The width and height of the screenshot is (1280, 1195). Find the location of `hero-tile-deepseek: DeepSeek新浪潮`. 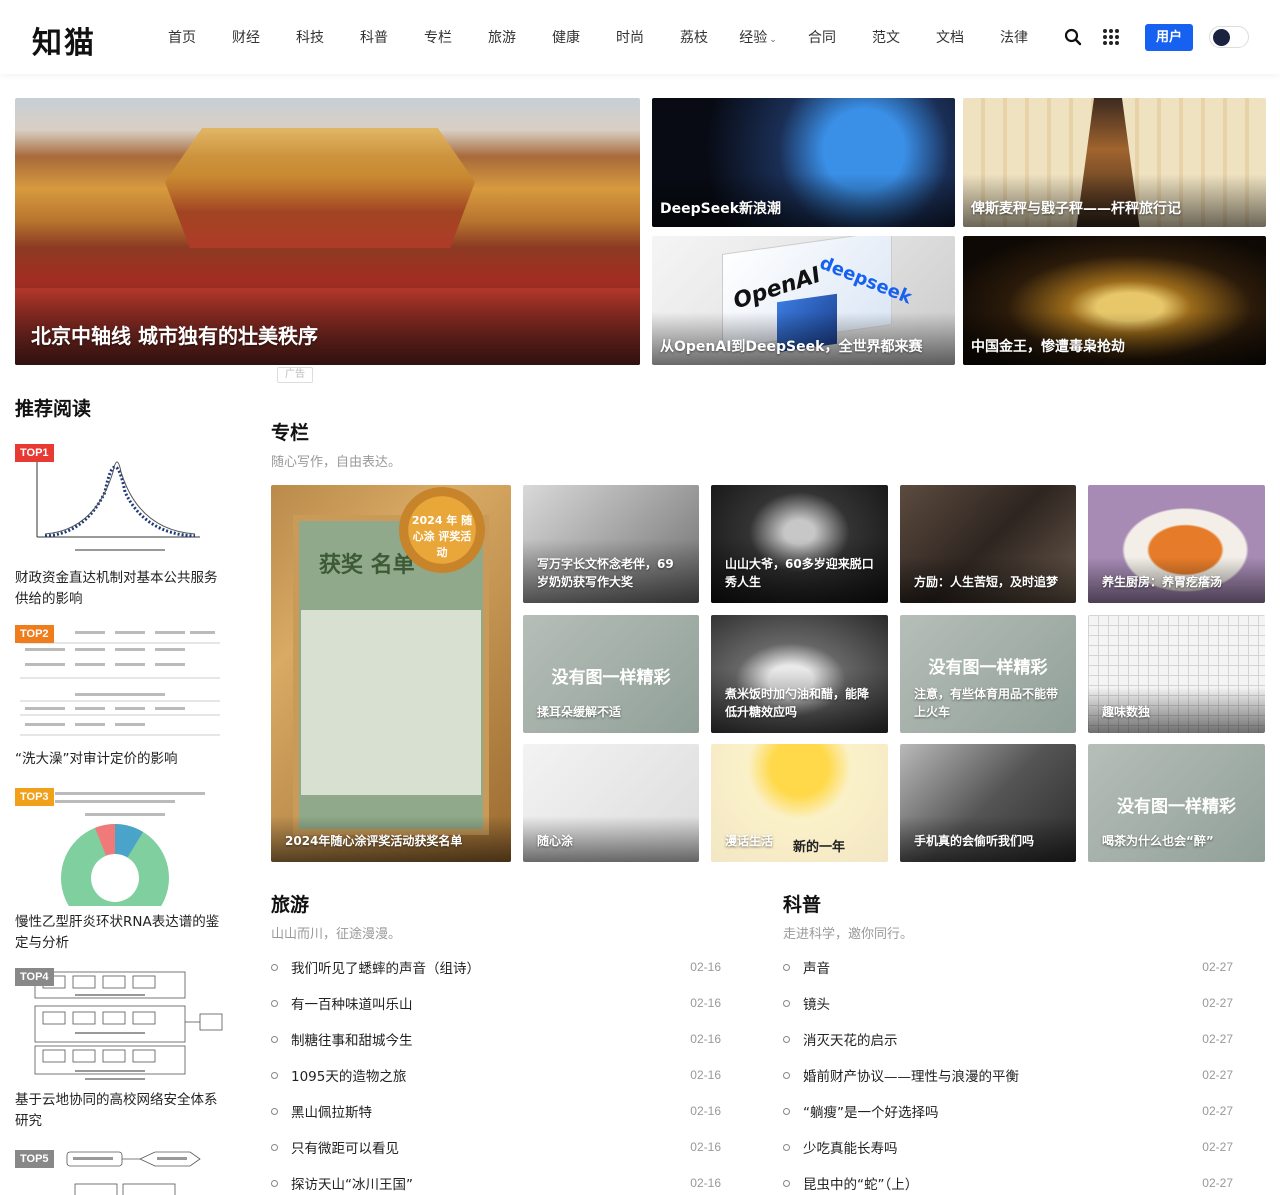

hero-tile-deepseek: DeepSeek新浪潮 is located at coordinates (803, 162).